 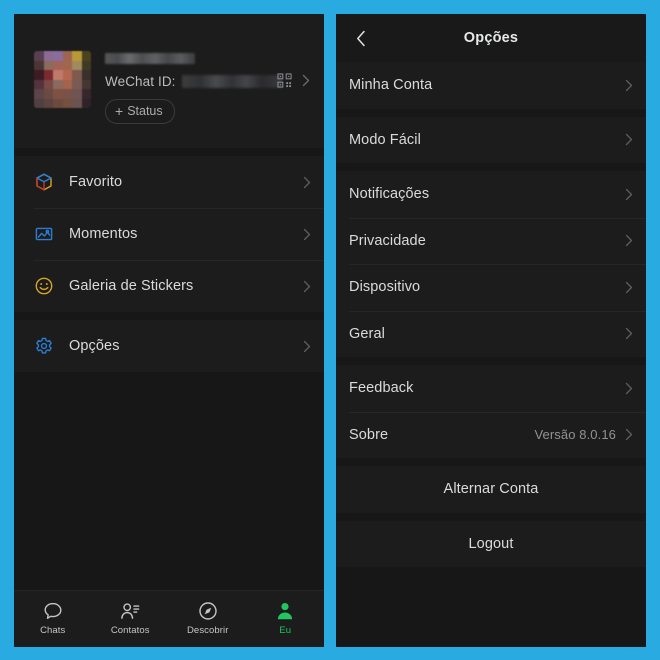 What do you see at coordinates (391, 85) in the screenshot?
I see `settings-item-label: Minha Conta` at bounding box center [391, 85].